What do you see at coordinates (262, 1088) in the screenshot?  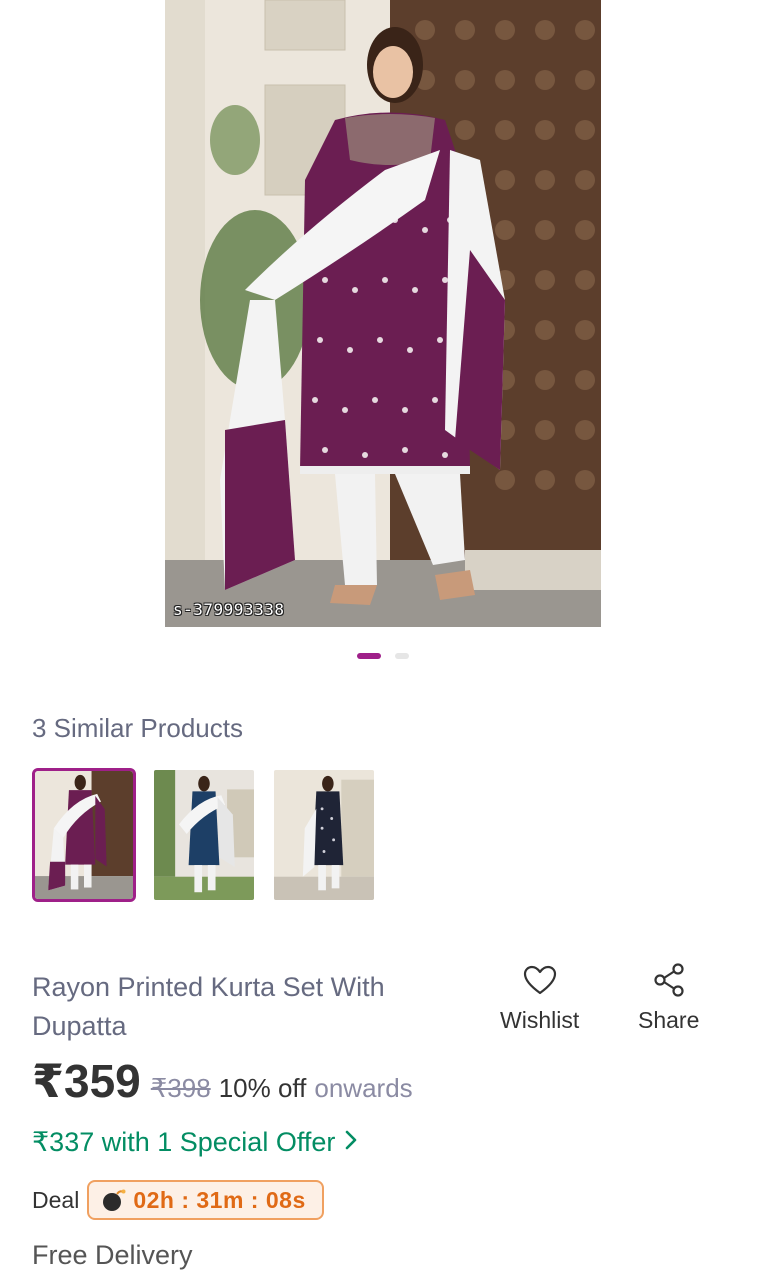 I see `discount-text: 10% off` at bounding box center [262, 1088].